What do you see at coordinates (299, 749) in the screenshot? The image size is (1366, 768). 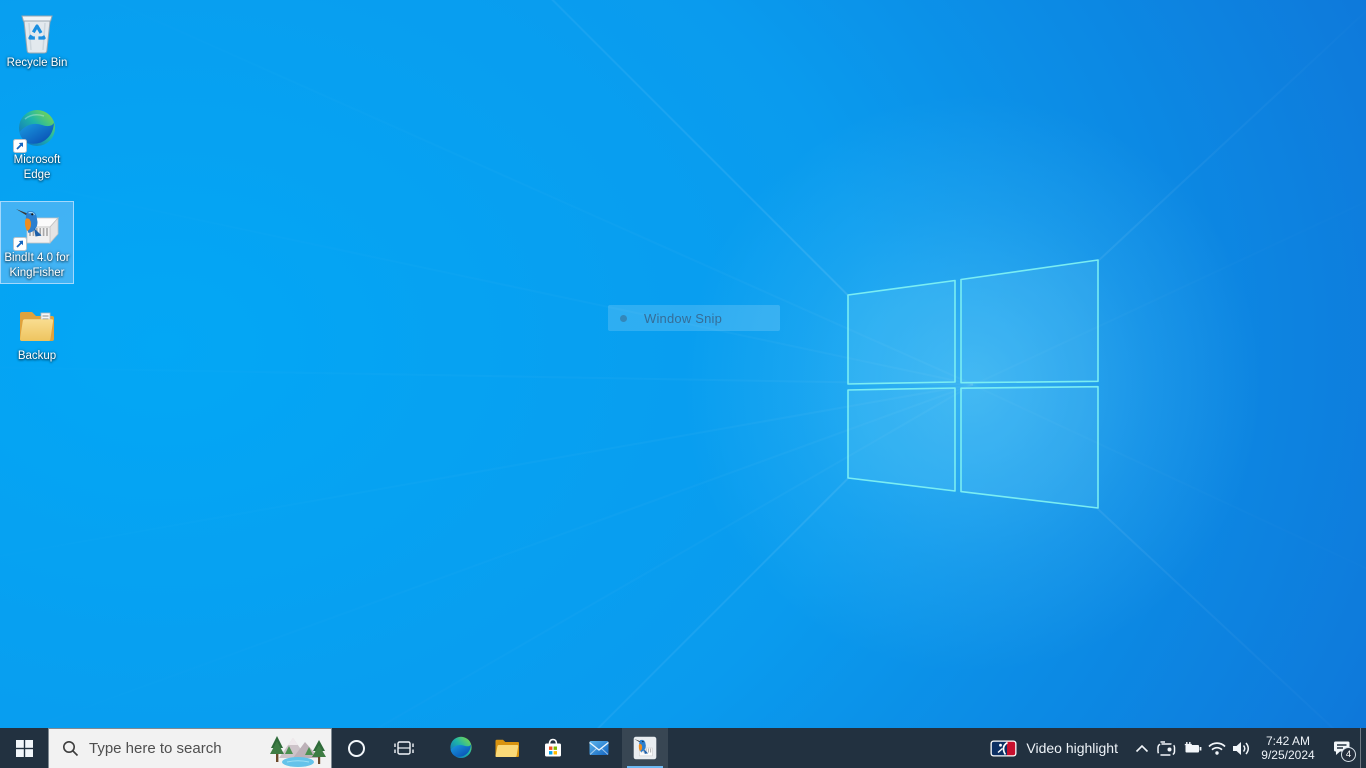 I see `search-highlight-art` at bounding box center [299, 749].